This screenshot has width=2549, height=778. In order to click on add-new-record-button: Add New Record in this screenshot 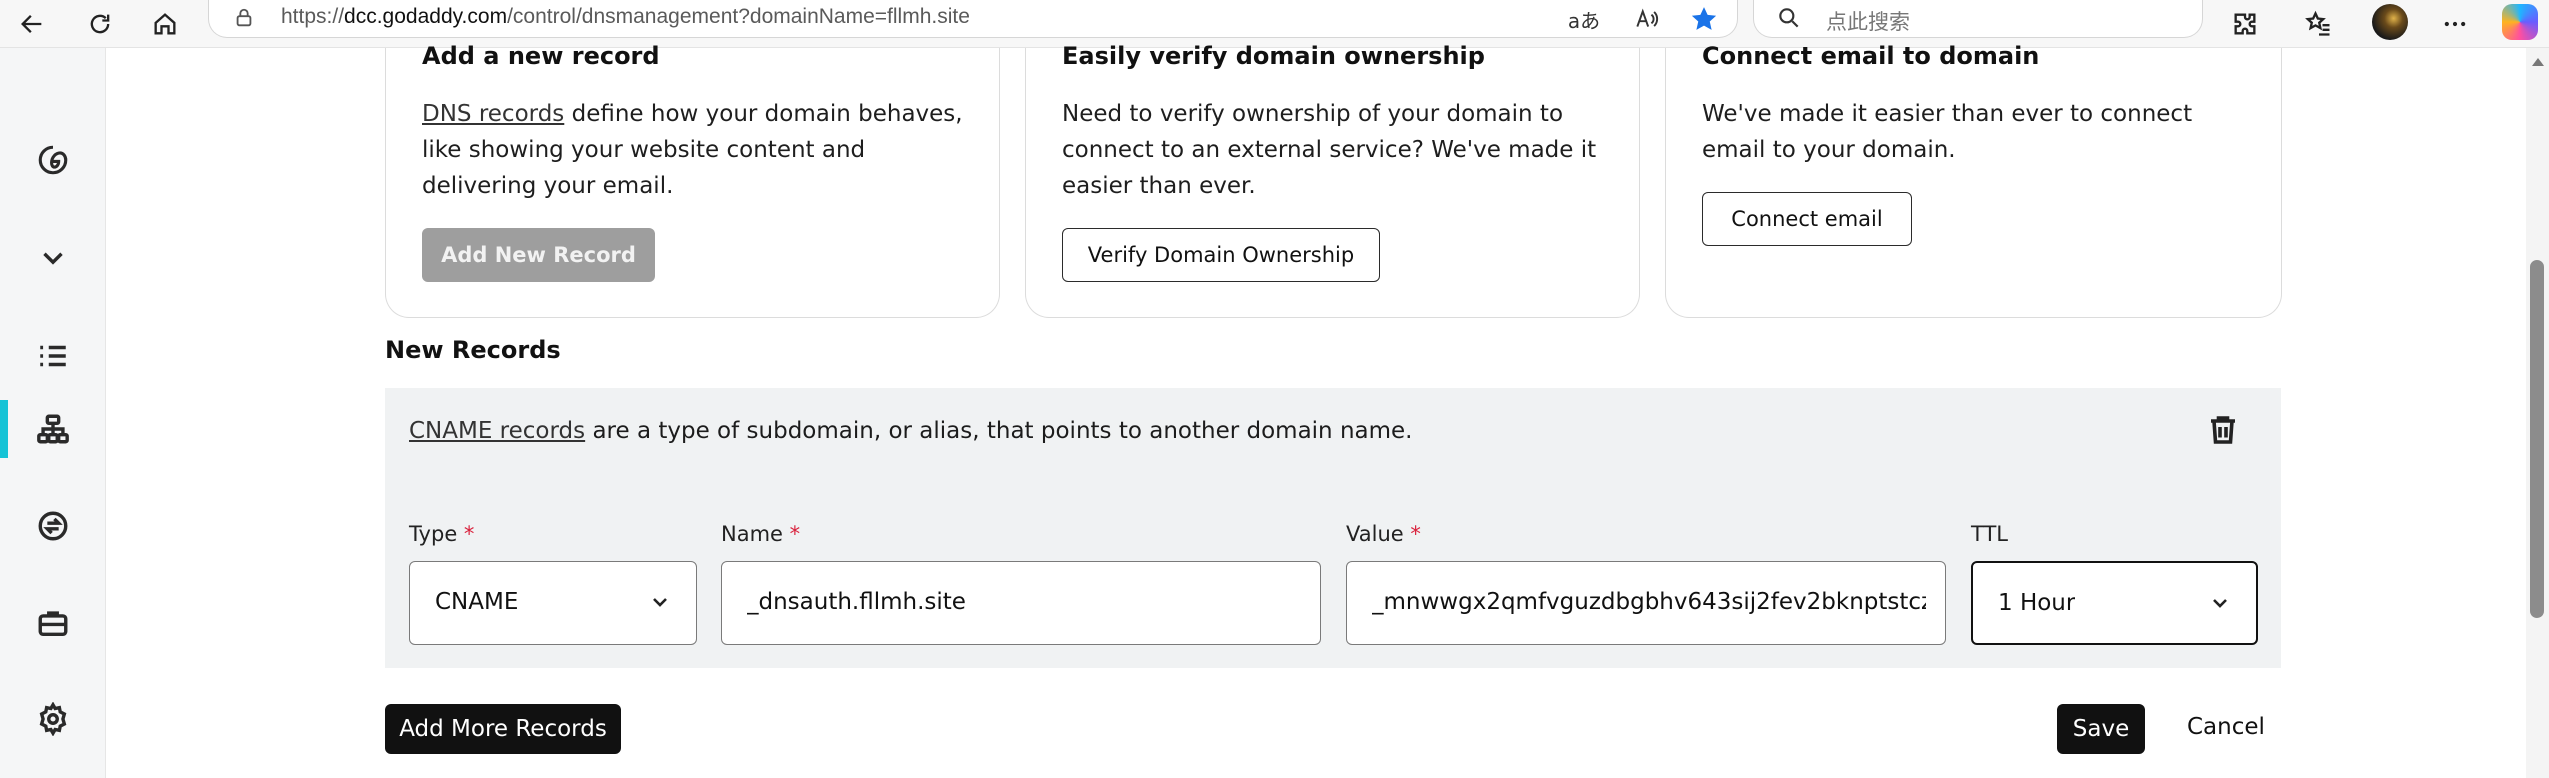, I will do `click(538, 255)`.